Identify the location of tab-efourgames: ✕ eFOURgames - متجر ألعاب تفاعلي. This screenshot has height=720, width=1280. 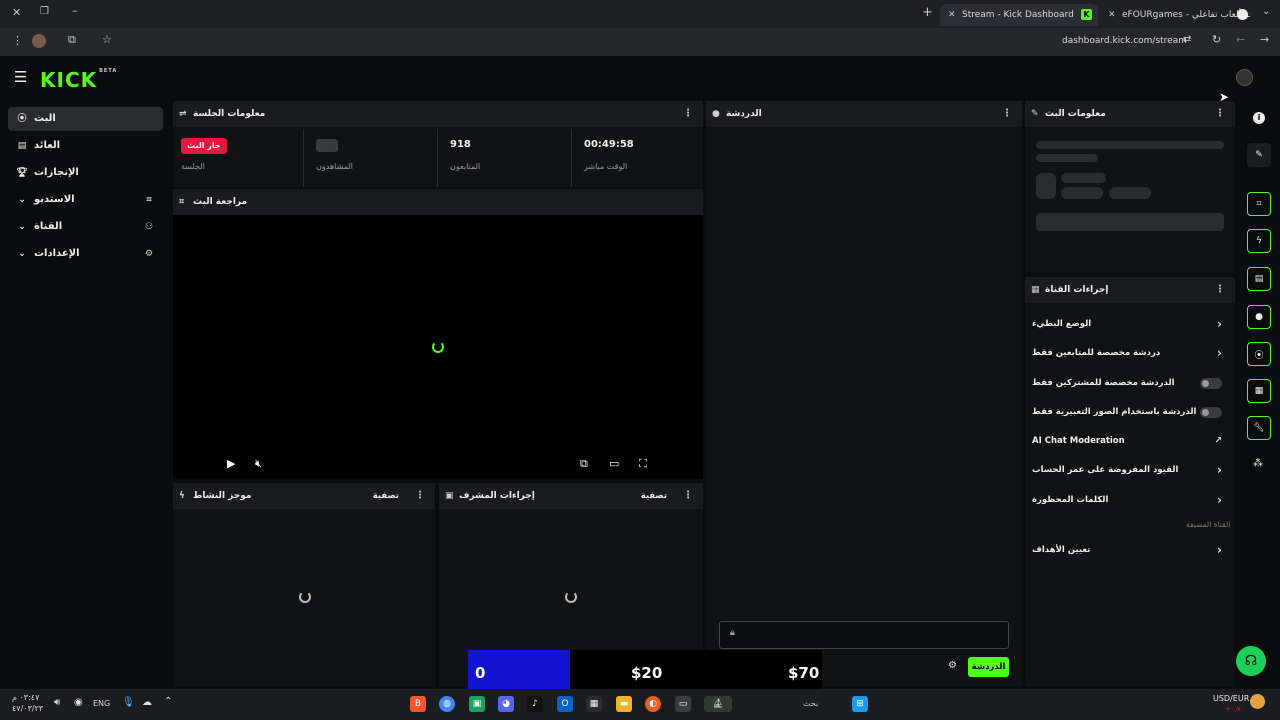
(1175, 15).